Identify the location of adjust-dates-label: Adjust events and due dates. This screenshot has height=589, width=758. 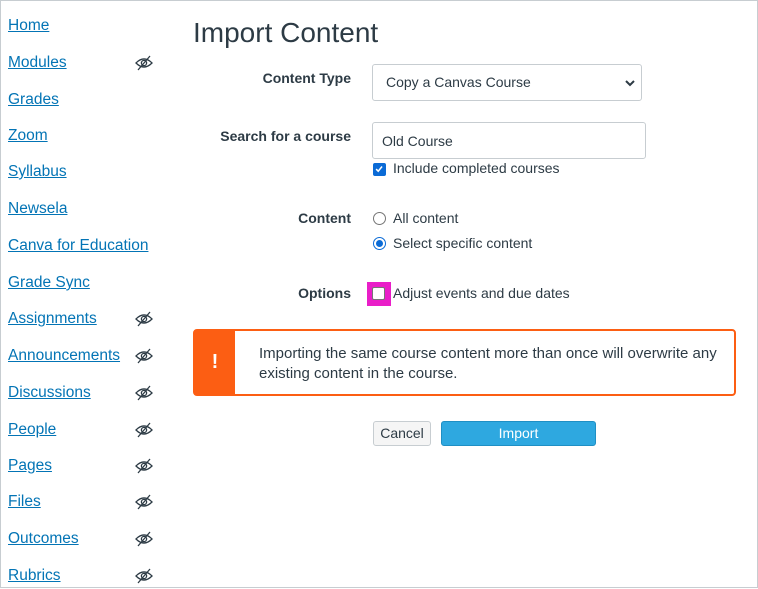
(481, 293).